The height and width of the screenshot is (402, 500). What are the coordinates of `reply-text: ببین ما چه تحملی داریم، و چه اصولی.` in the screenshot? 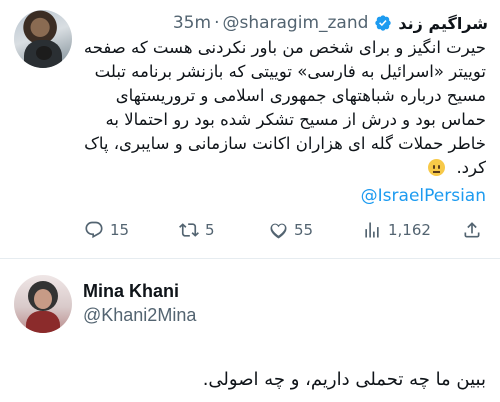 It's located at (344, 379).